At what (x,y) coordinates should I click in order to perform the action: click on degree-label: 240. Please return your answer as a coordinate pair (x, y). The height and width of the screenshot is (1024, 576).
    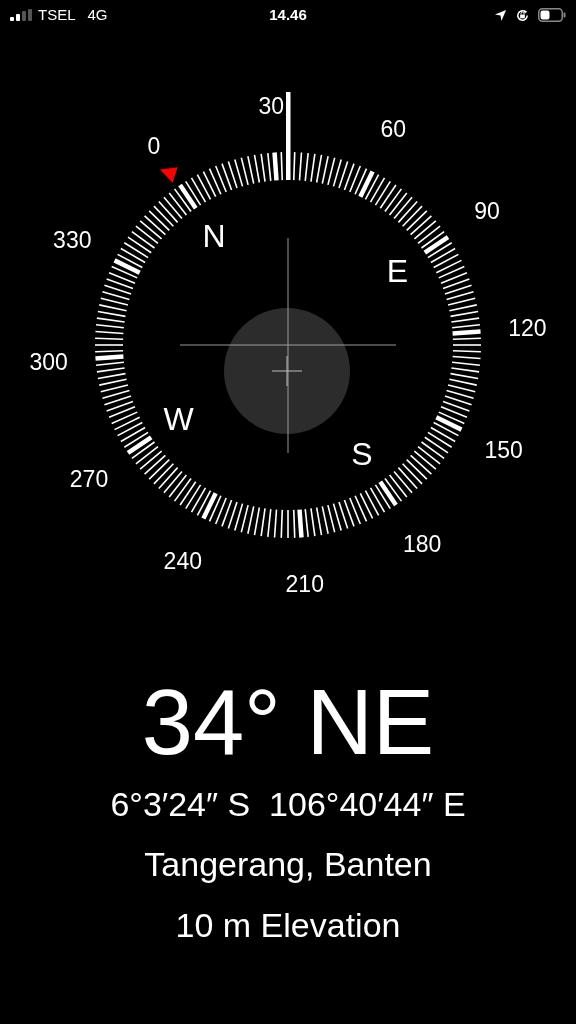
    Looking at the image, I should click on (182, 561).